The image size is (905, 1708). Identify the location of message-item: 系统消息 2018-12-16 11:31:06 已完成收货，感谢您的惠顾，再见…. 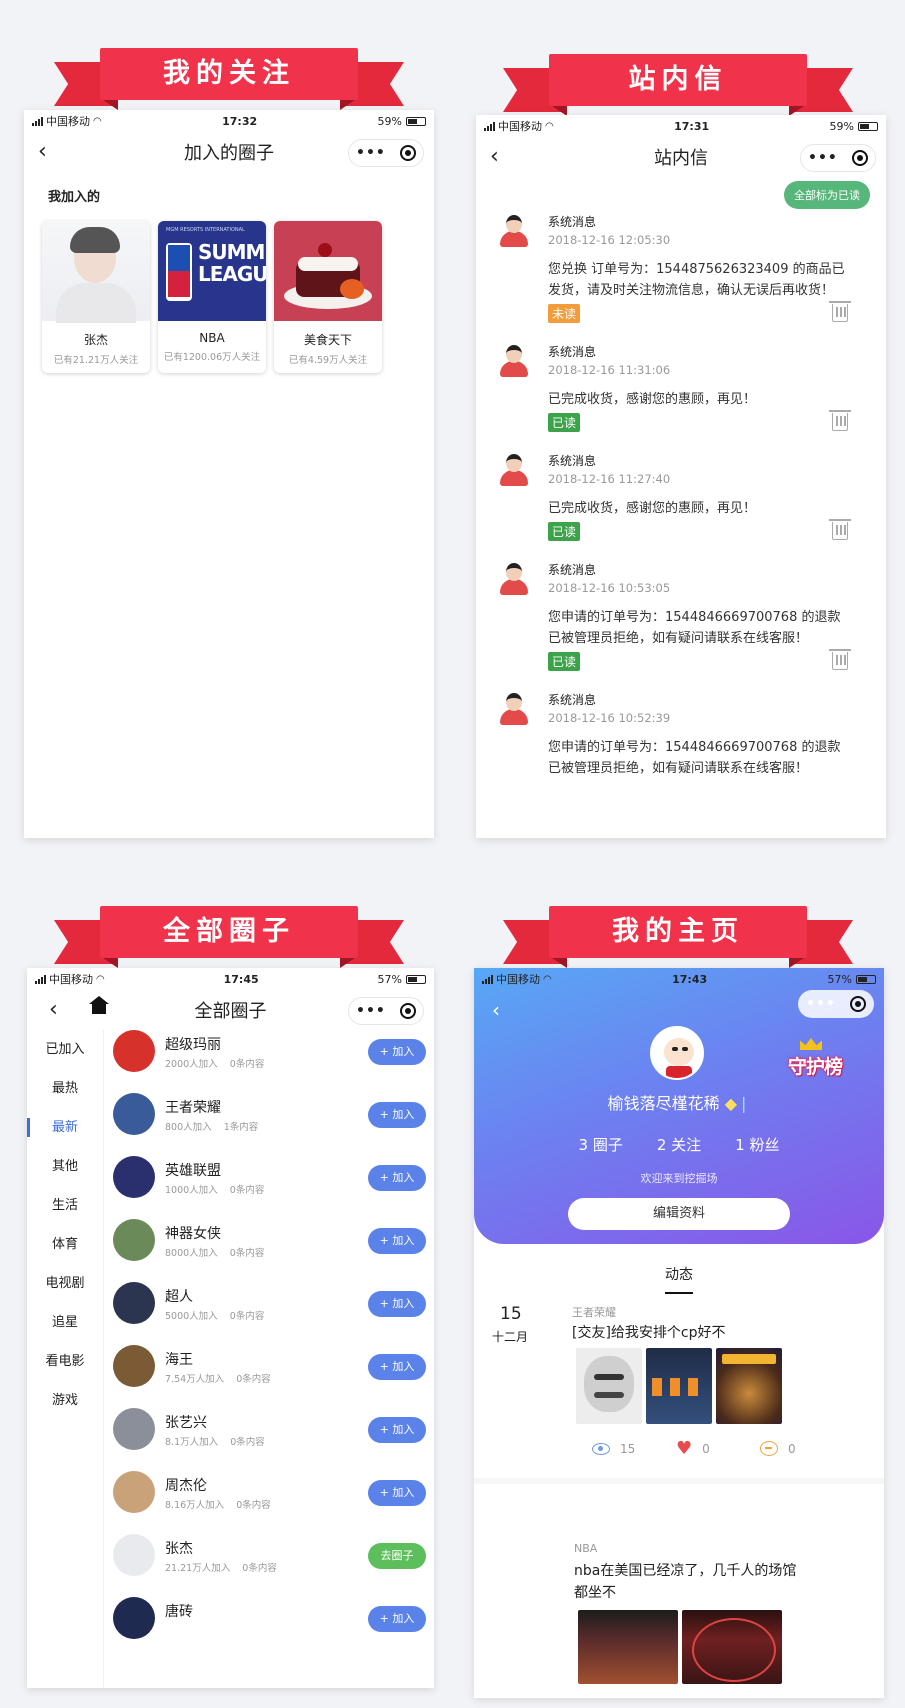
(681, 387).